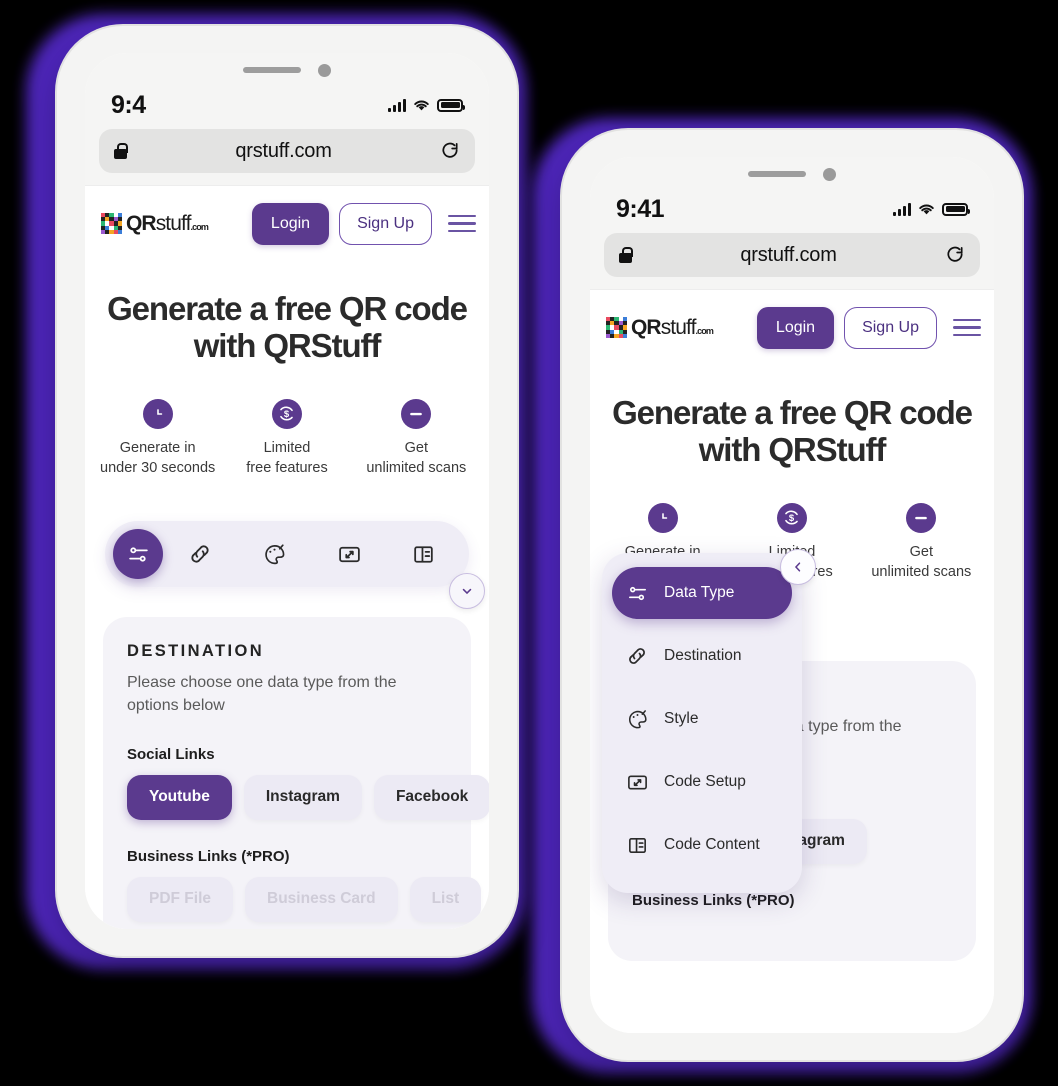 The height and width of the screenshot is (1086, 1058). I want to click on feature-item: Get unlimited scans, so click(921, 542).